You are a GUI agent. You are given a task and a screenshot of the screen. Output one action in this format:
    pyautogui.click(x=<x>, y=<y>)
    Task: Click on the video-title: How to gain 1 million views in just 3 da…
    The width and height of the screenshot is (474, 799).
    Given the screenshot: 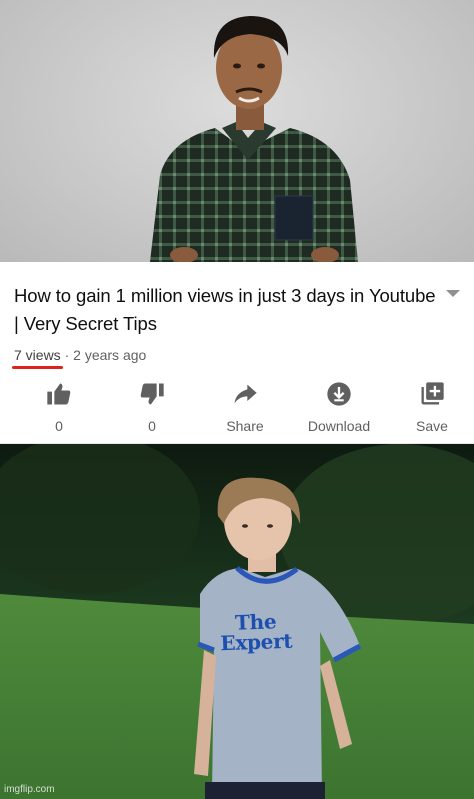 What is the action you would take?
    pyautogui.click(x=229, y=310)
    